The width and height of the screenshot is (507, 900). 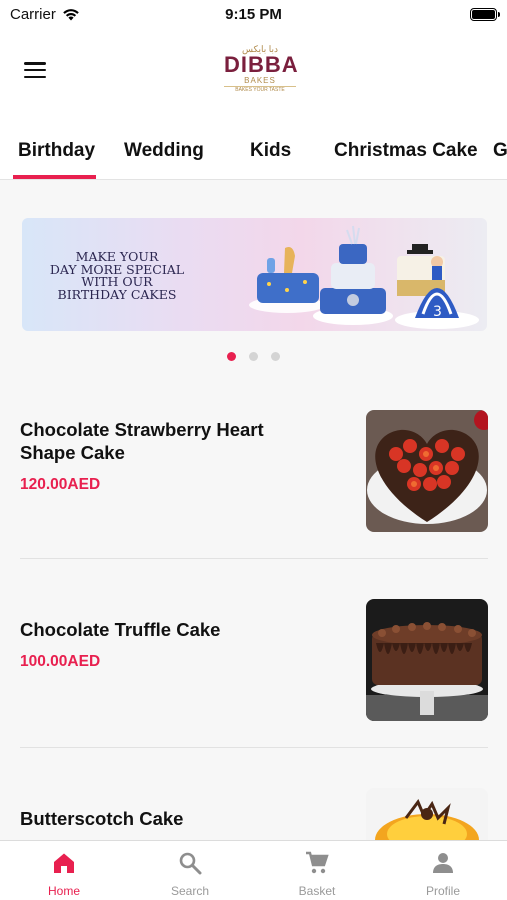 I want to click on clock: 9:15 PM, so click(x=253, y=14).